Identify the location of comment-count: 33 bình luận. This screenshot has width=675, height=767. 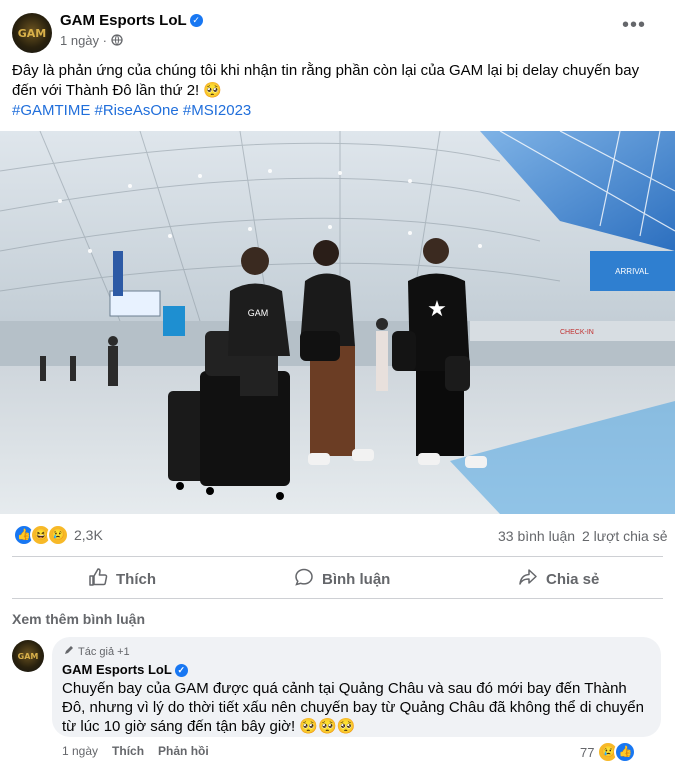
(536, 536).